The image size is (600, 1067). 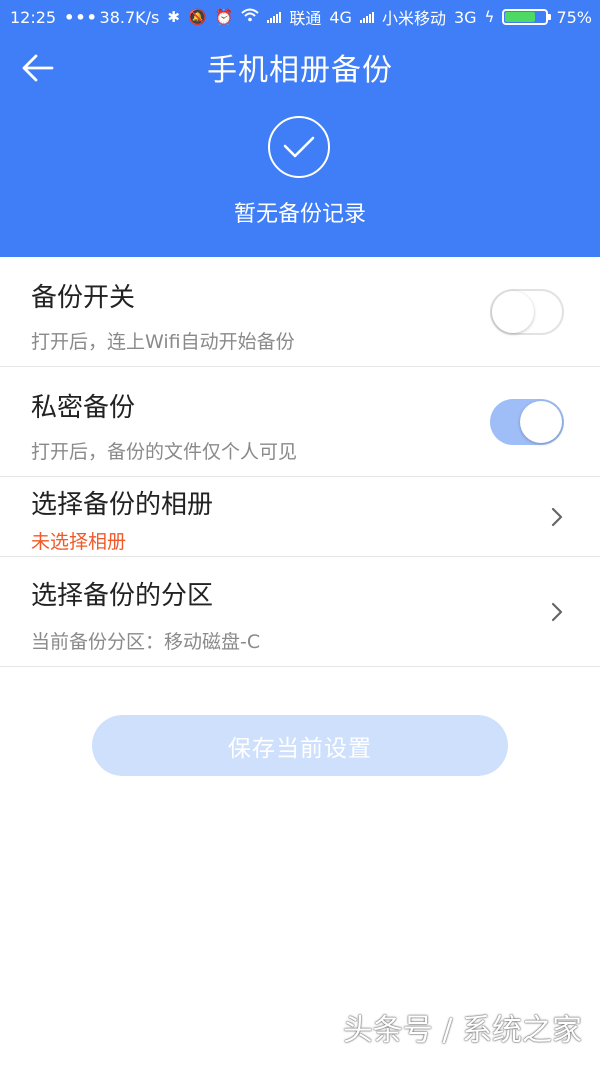 What do you see at coordinates (122, 596) in the screenshot?
I see `select-partition-label: 选择备份的分区` at bounding box center [122, 596].